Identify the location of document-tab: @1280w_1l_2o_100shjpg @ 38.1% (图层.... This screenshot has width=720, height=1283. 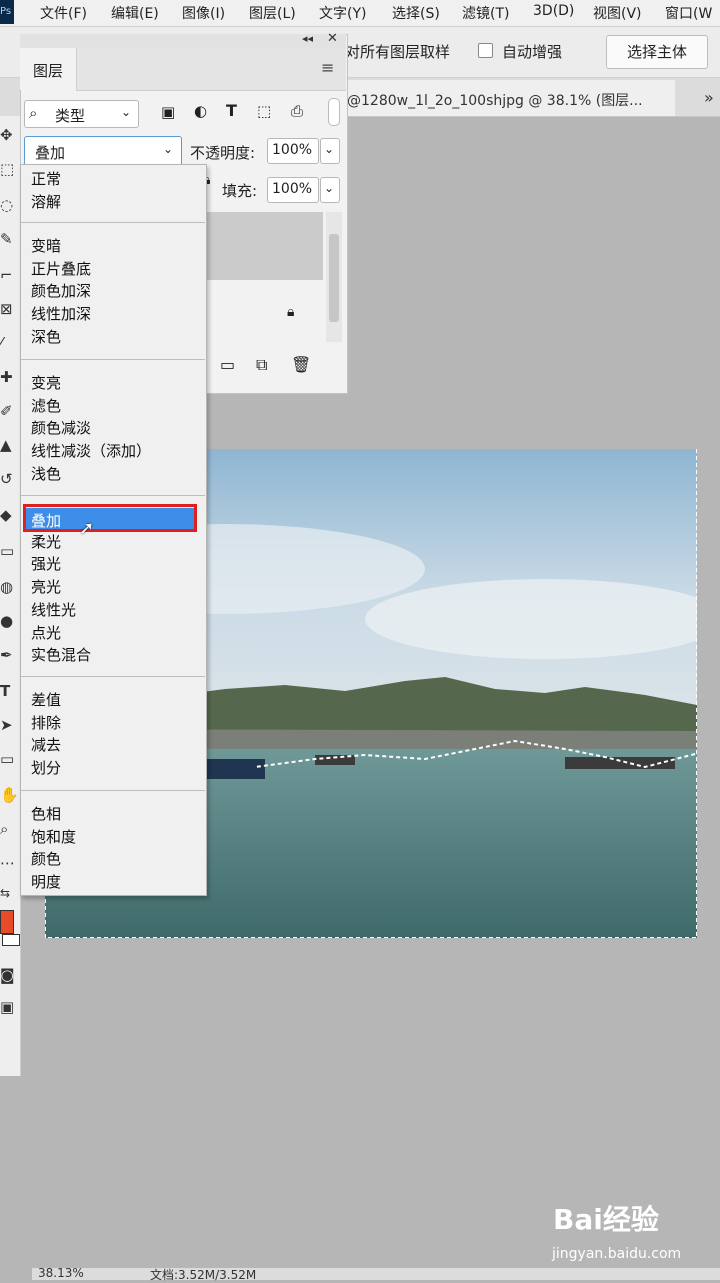
(510, 98).